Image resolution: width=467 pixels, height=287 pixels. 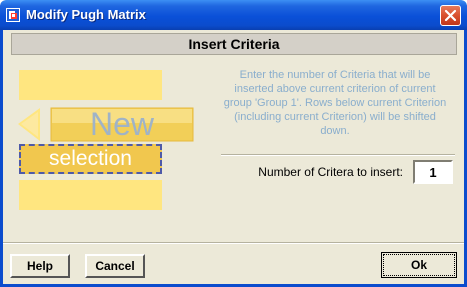 I want to click on close-button, so click(x=450, y=15).